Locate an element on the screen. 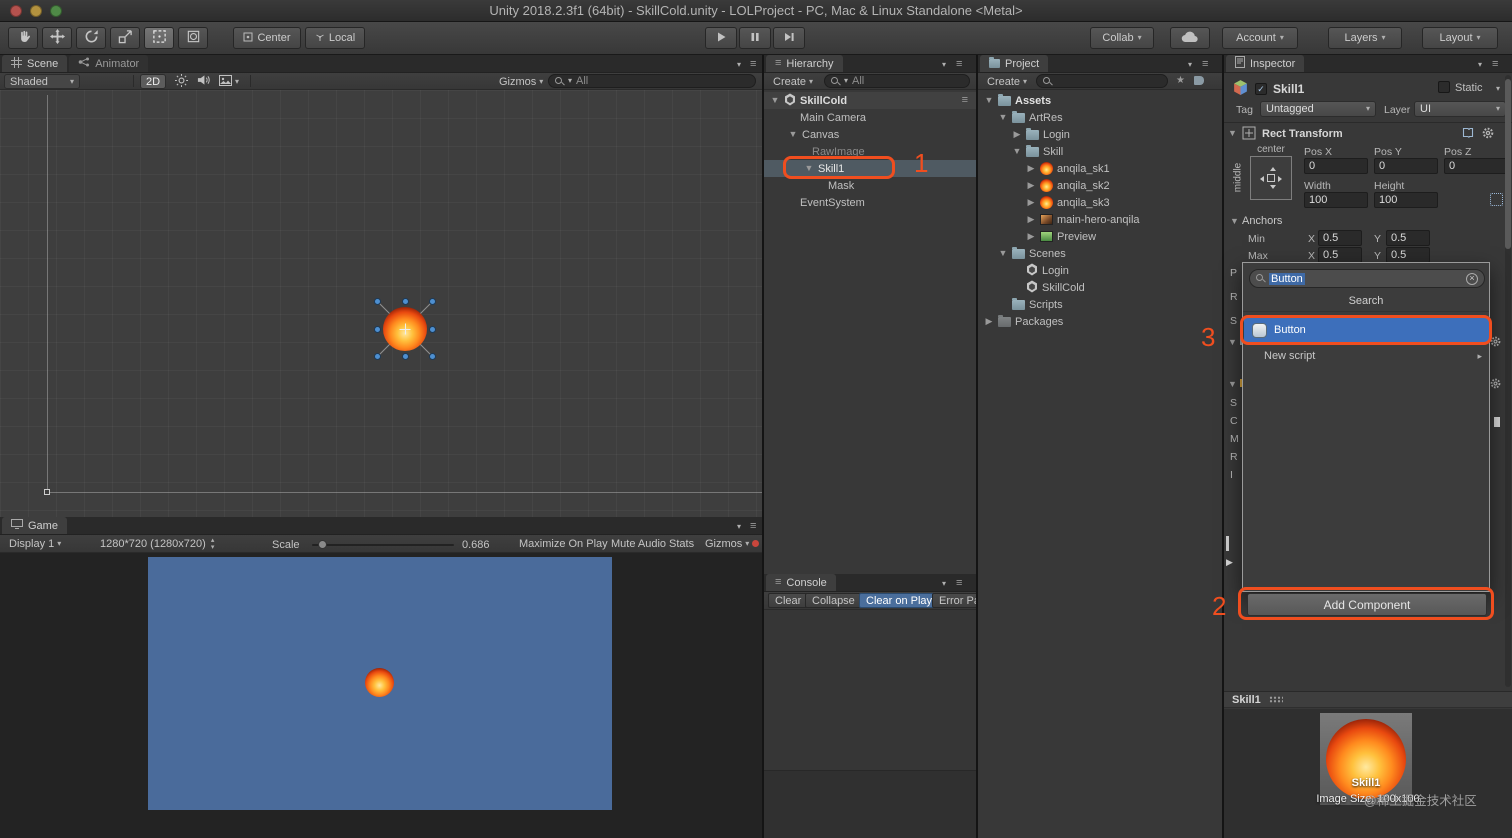 This screenshot has height=838, width=1512. project-item-artres: ▼ ArtRes is located at coordinates (1100, 117).